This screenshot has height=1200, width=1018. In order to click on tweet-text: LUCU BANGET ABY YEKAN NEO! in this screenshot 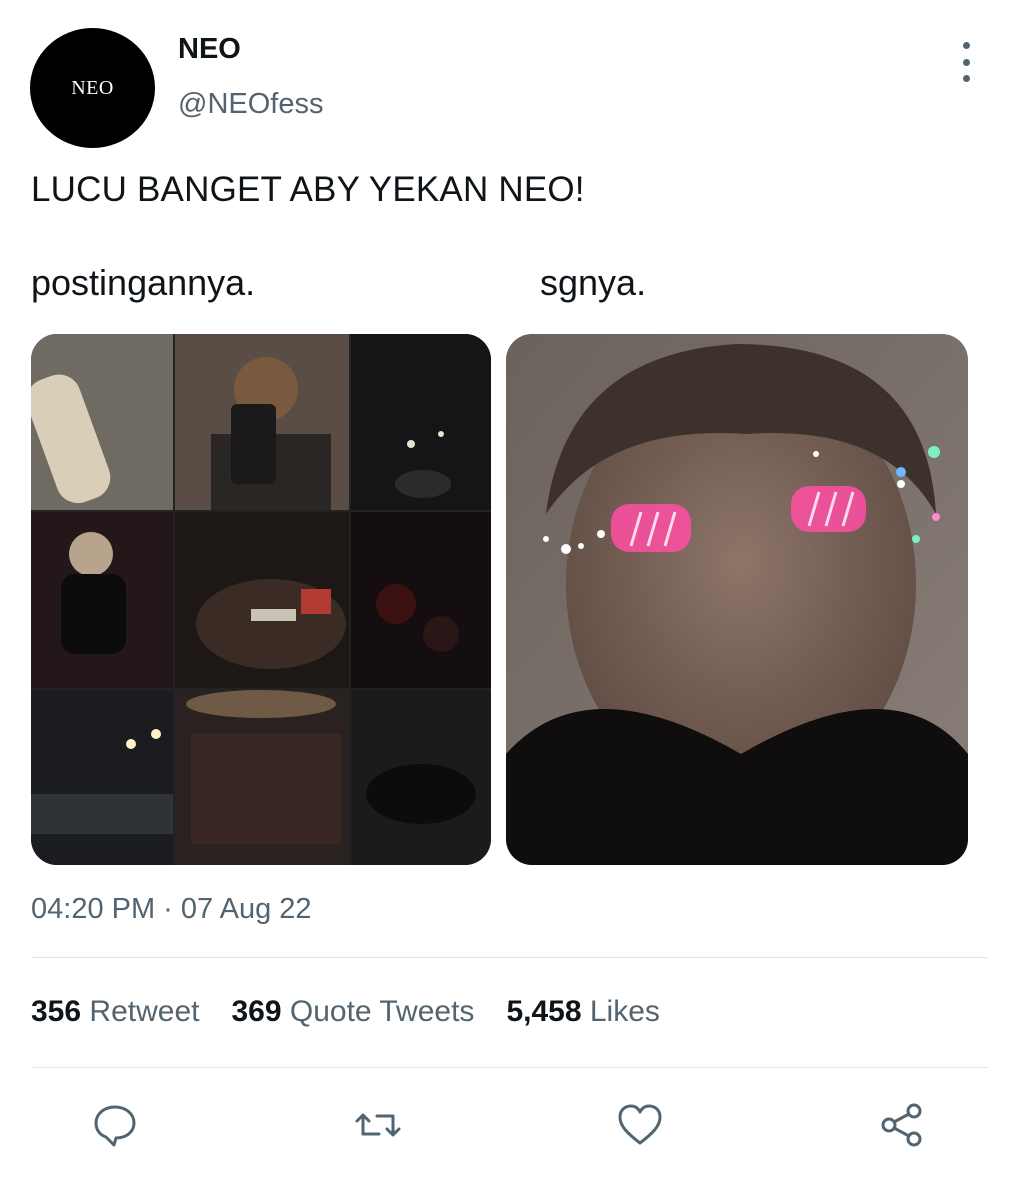, I will do `click(308, 189)`.